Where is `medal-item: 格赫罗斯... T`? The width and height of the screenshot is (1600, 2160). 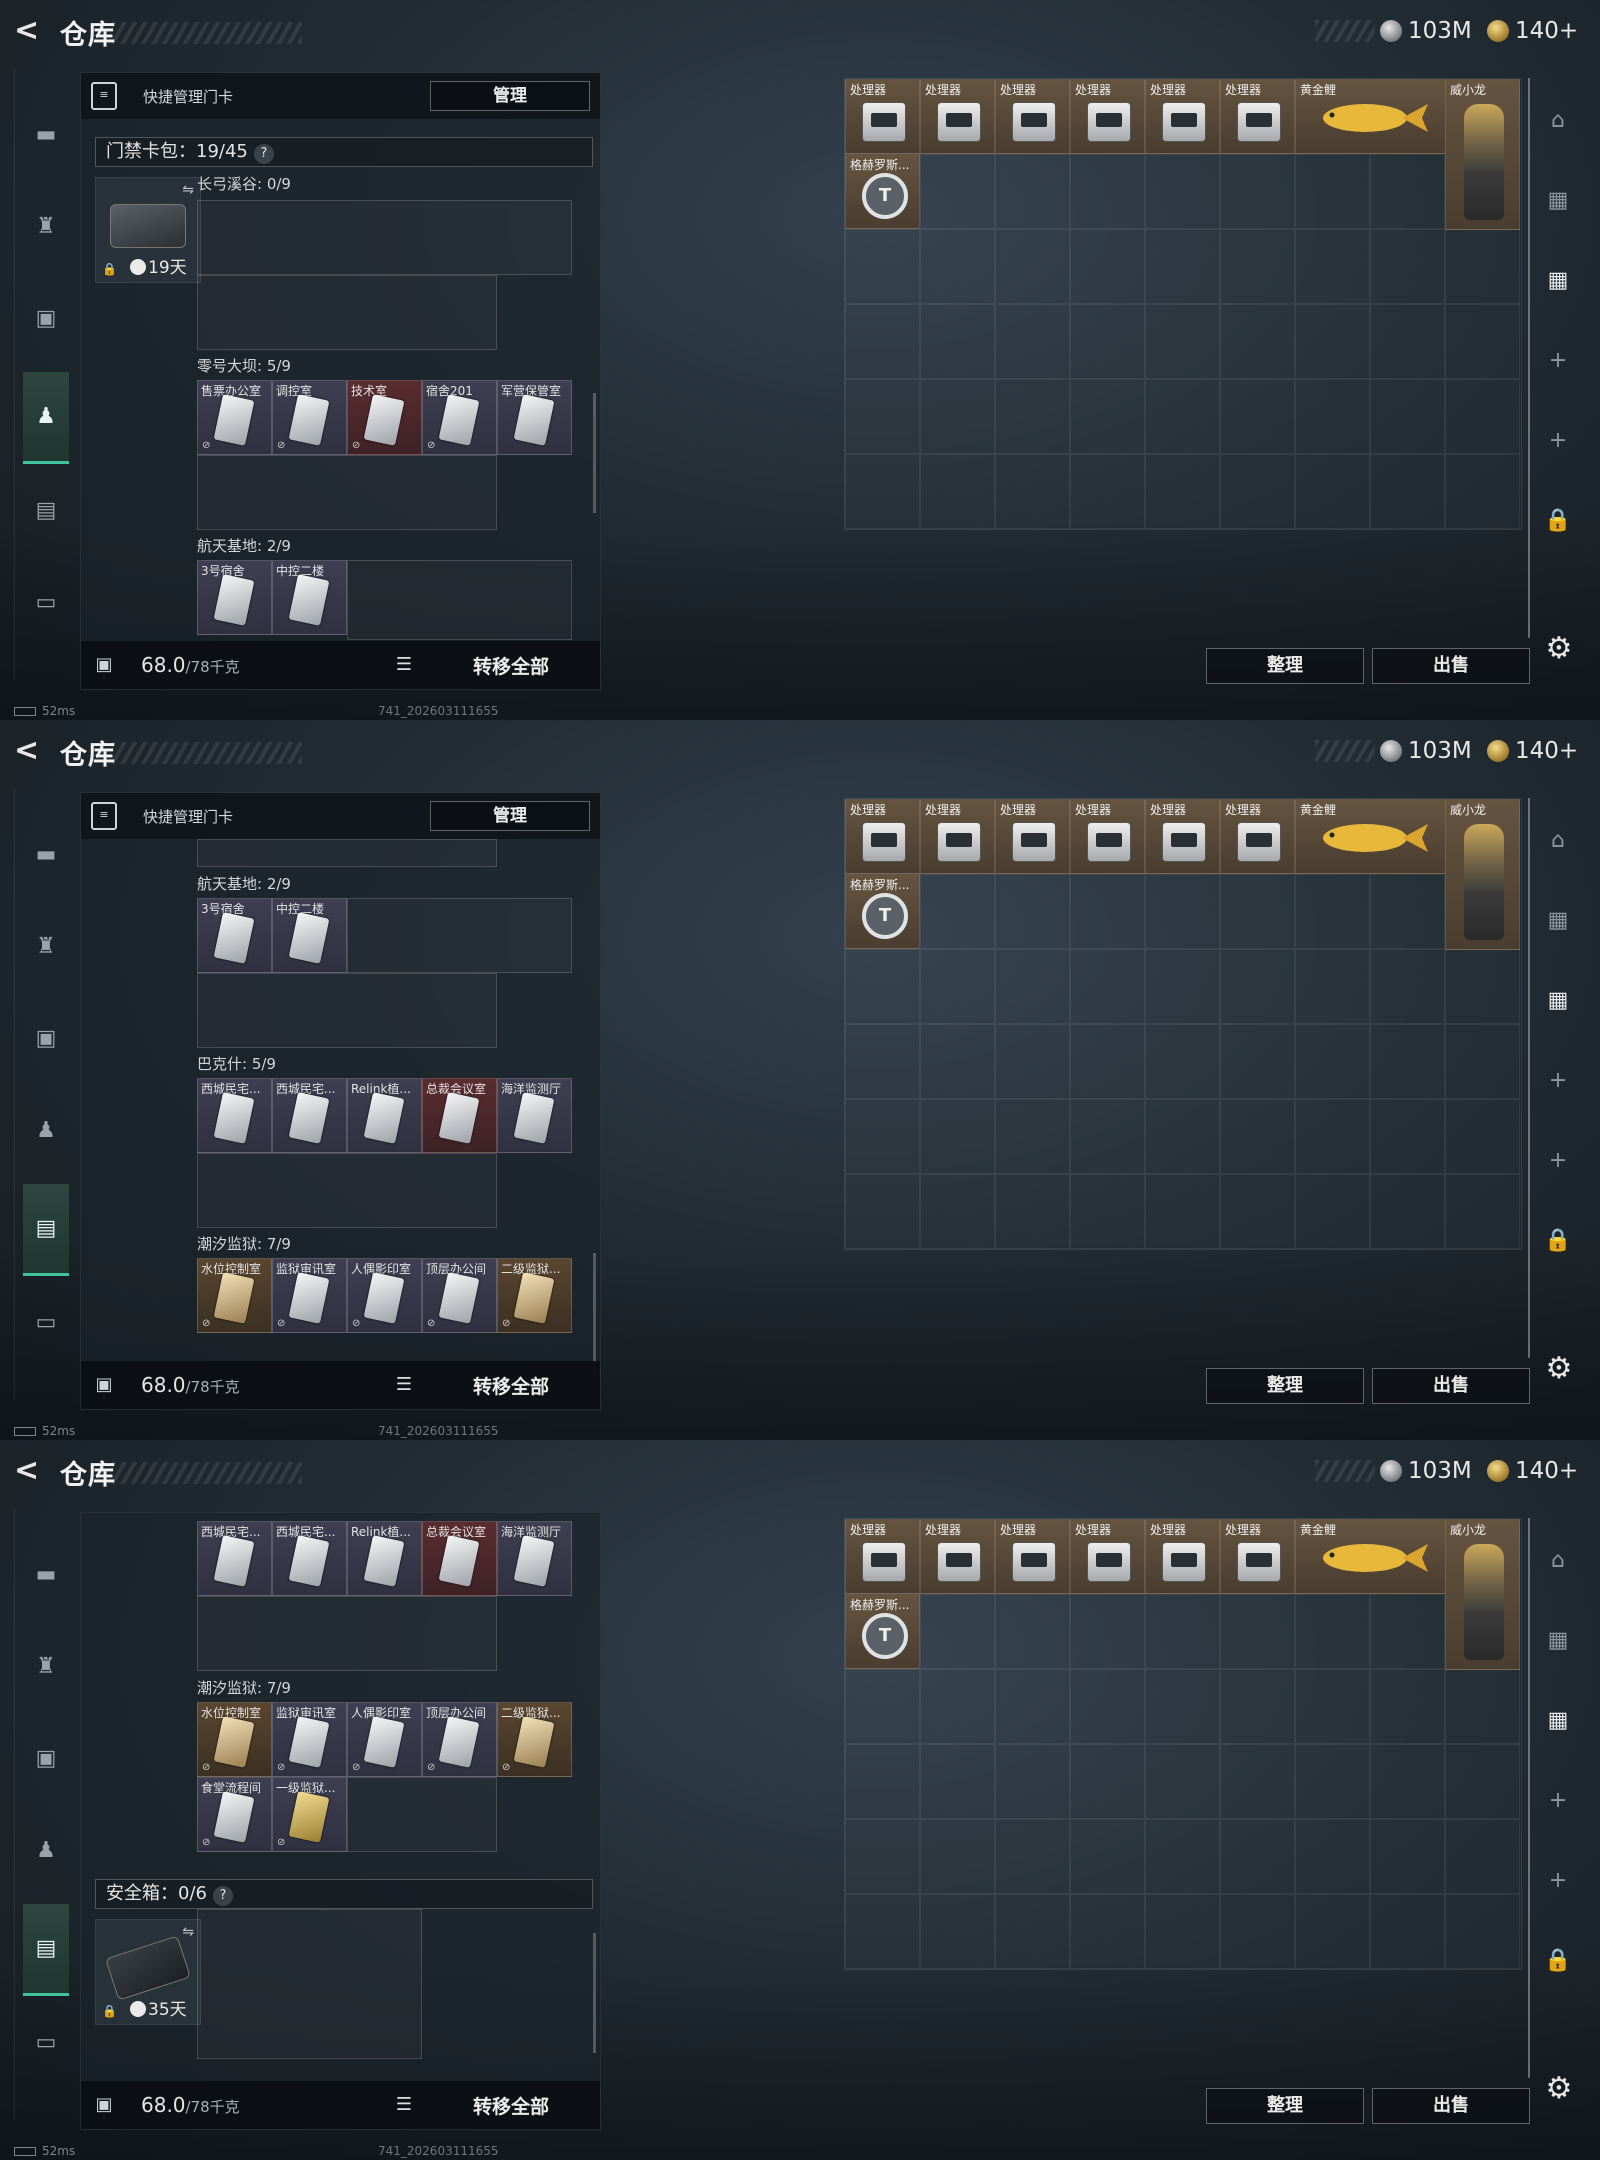
medal-item: 格赫罗斯... T is located at coordinates (882, 911).